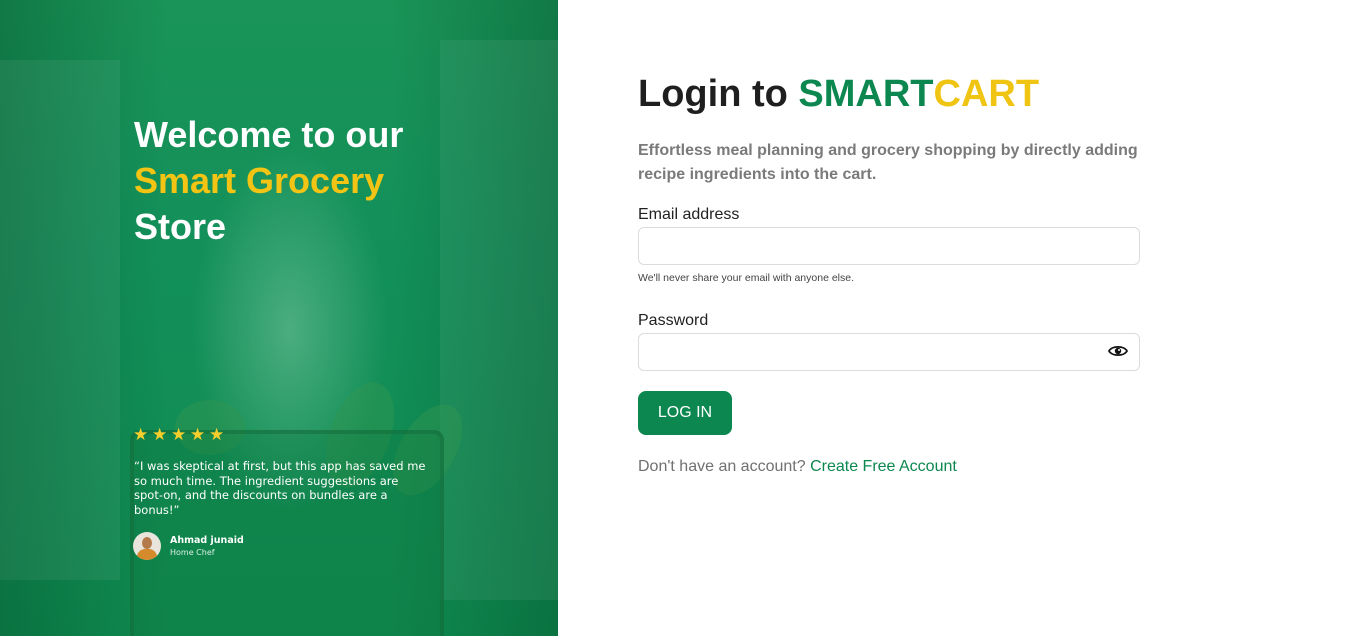 The image size is (1356, 636). I want to click on login-title: Login to SMARTCART, so click(838, 94).